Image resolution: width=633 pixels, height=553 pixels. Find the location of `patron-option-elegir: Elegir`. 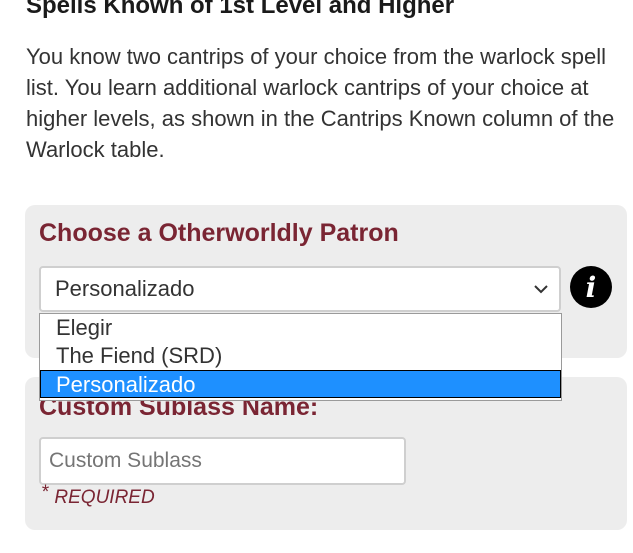

patron-option-elegir: Elegir is located at coordinates (300, 328).